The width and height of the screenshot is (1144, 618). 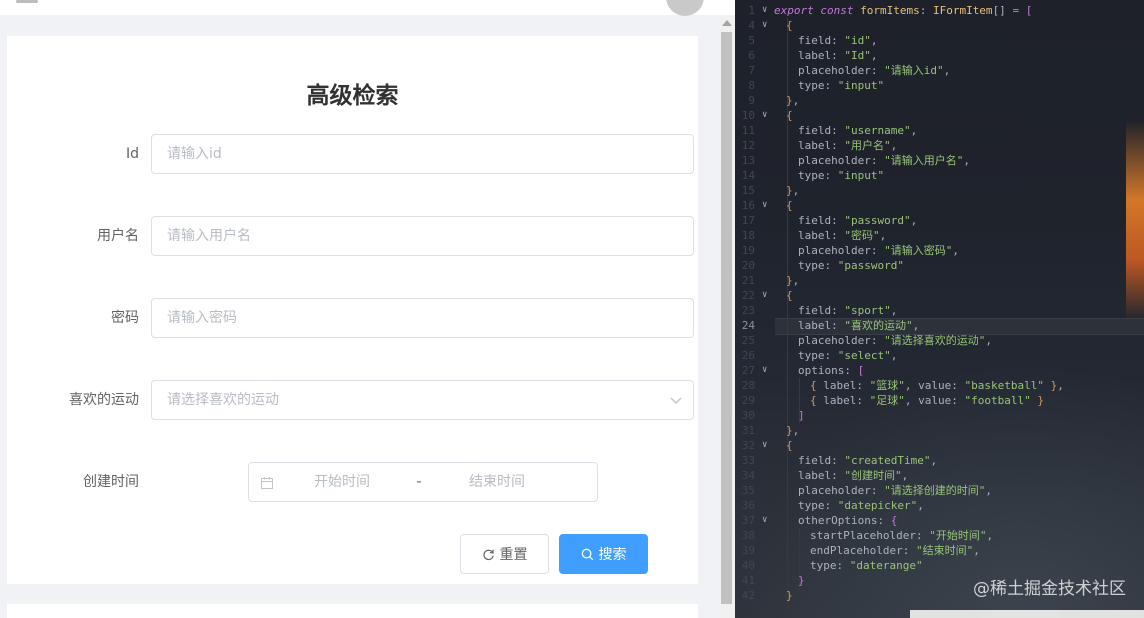 I want to click on code-line: 5 field: "id",, so click(x=939, y=40).